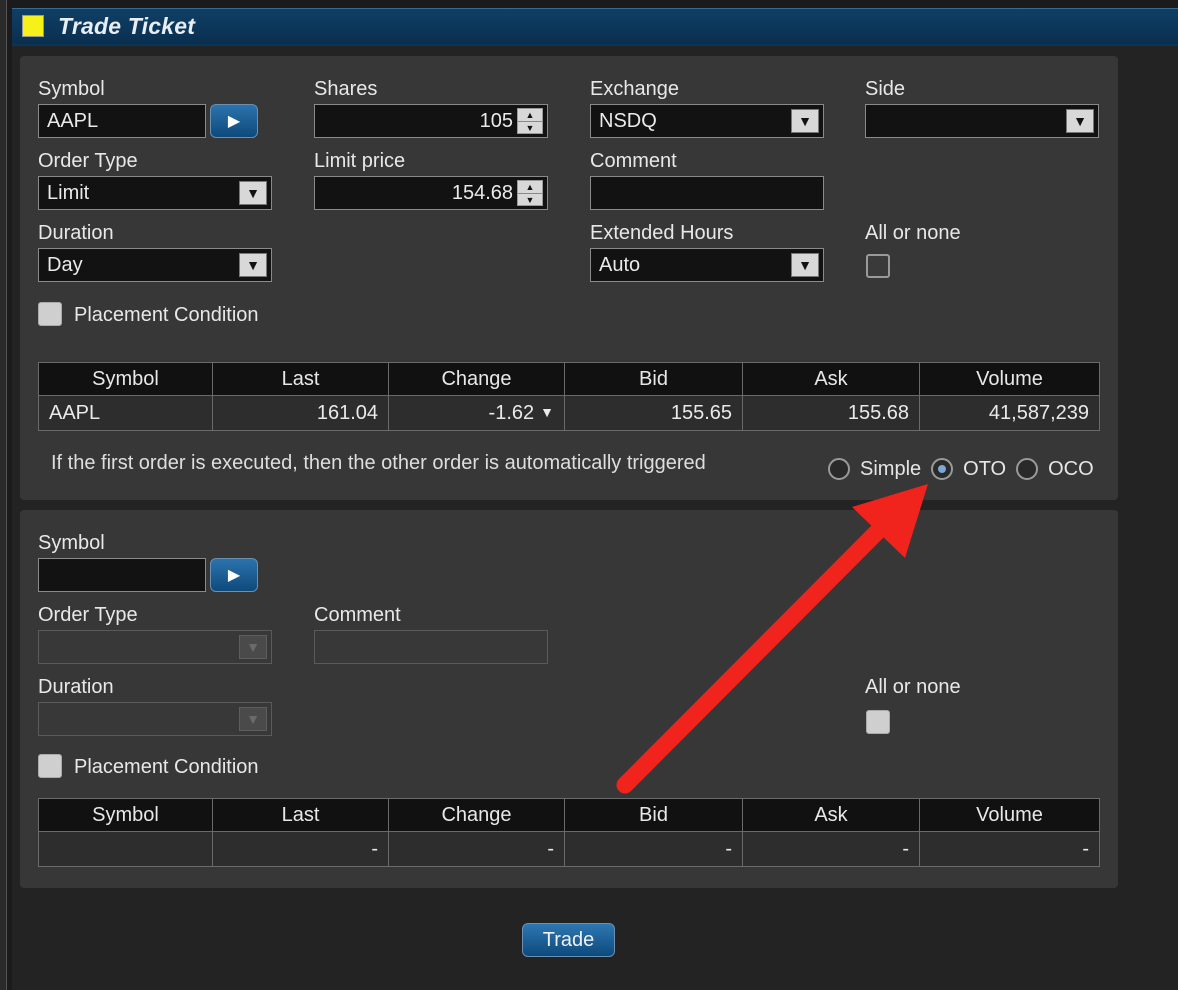  What do you see at coordinates (122, 121) in the screenshot?
I see `symbol-input: AAPL` at bounding box center [122, 121].